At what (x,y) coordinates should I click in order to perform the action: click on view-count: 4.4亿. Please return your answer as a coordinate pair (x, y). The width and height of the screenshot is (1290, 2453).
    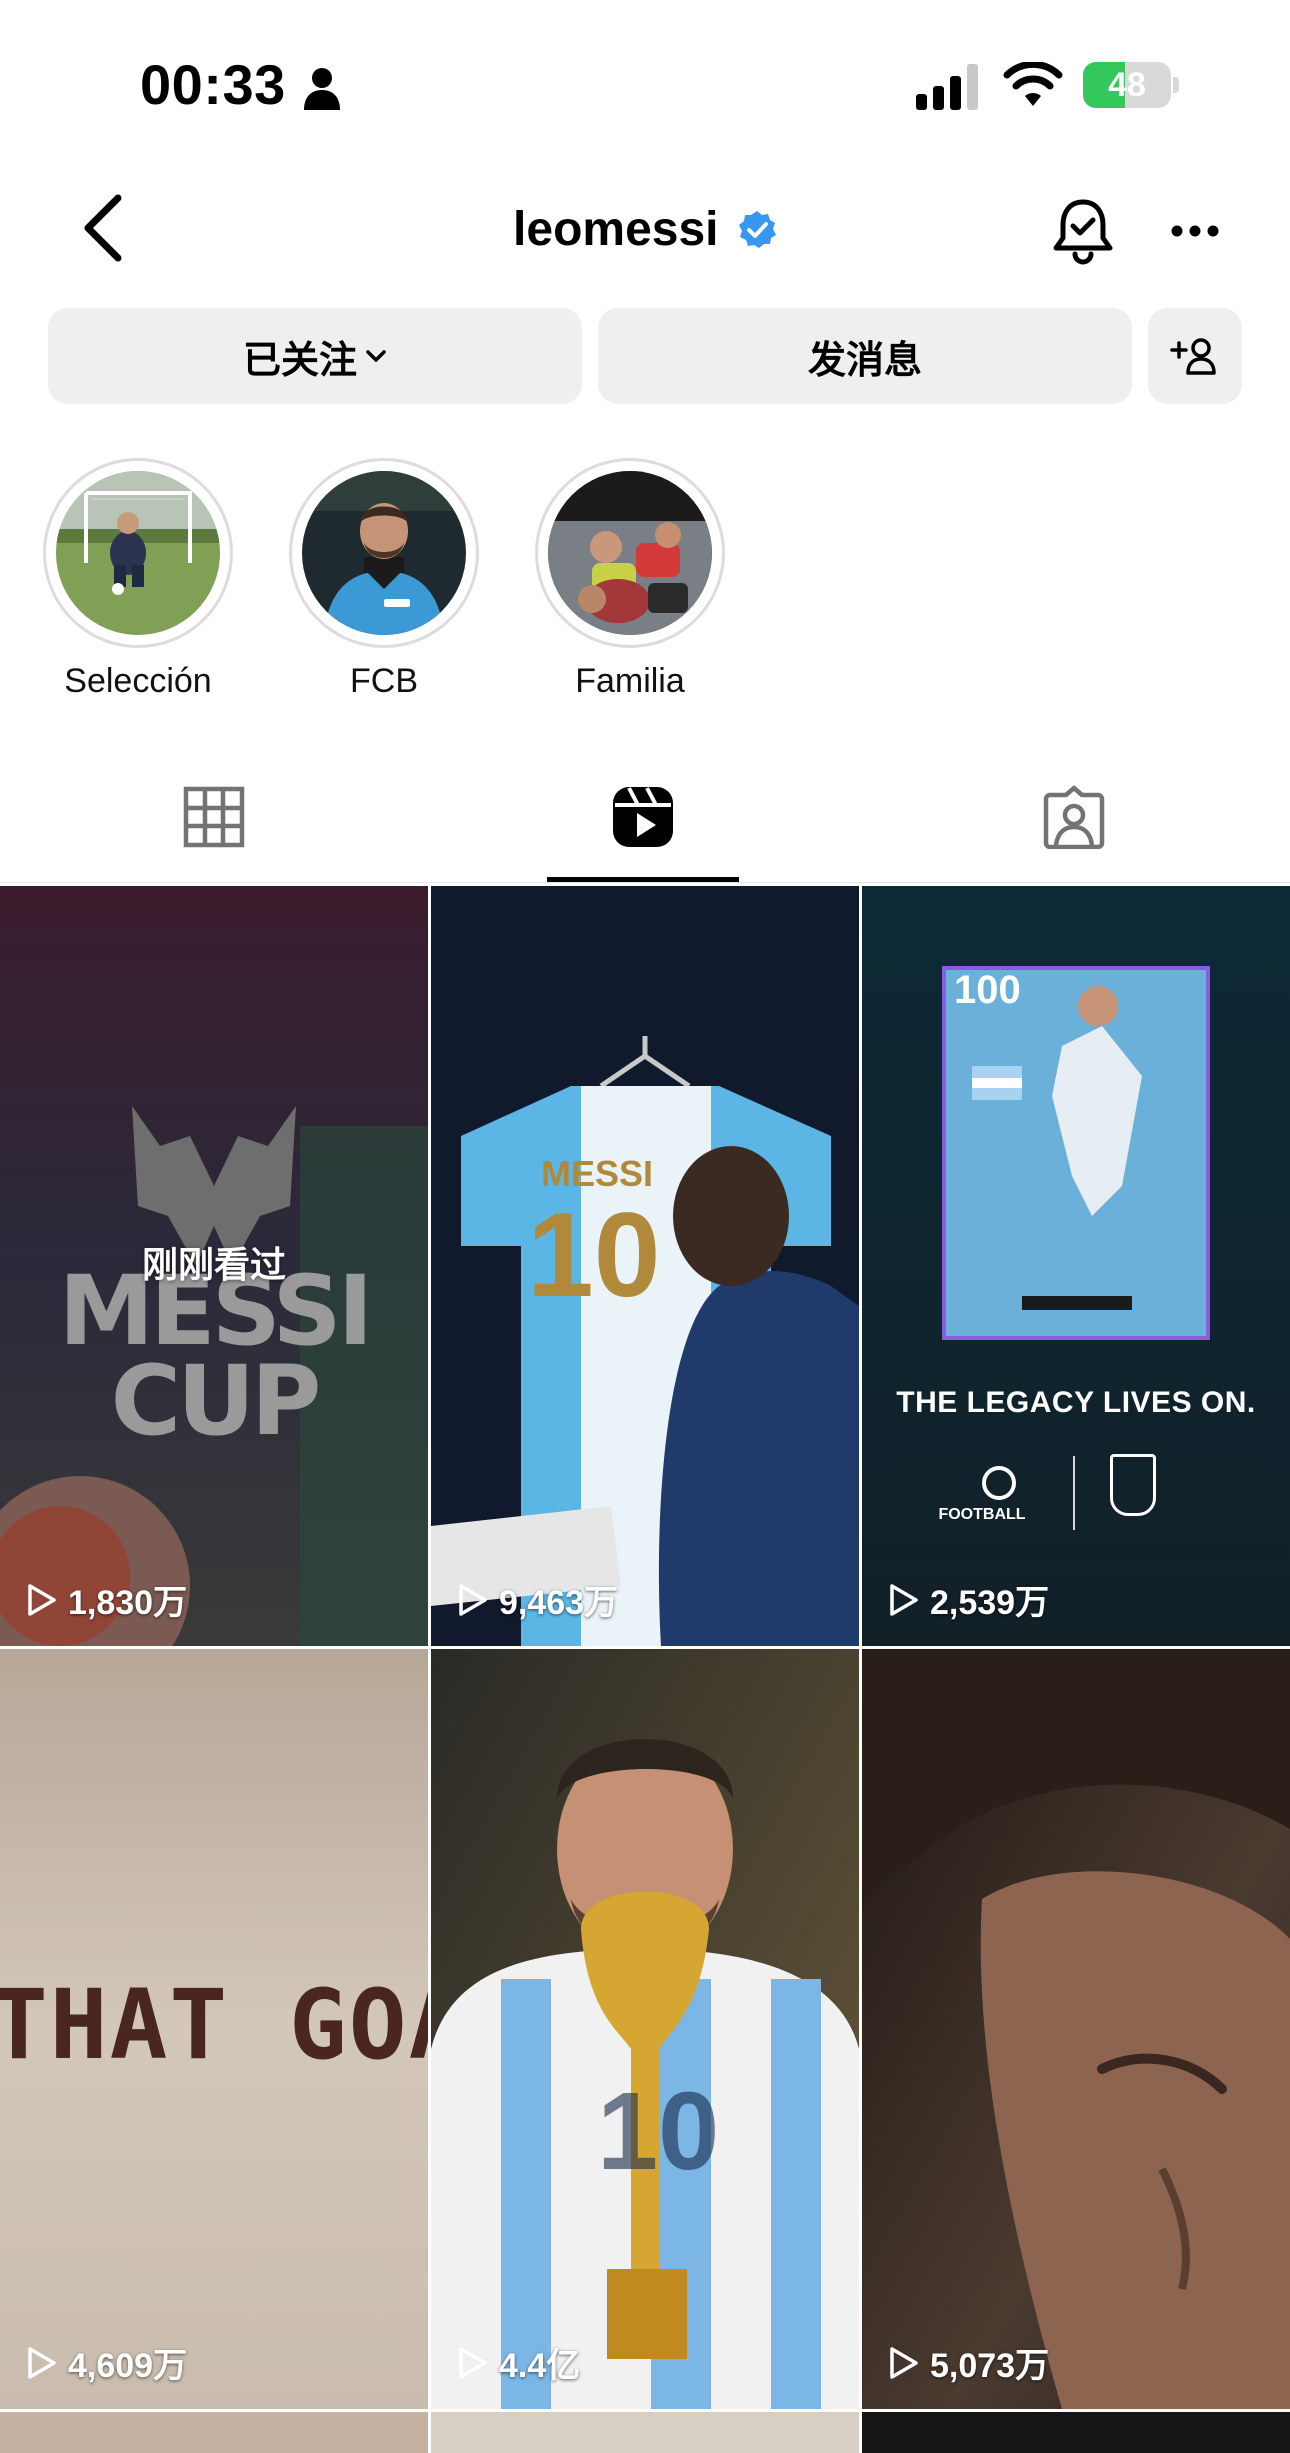
    Looking at the image, I should click on (516, 2362).